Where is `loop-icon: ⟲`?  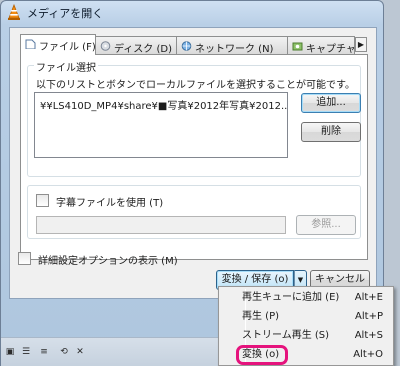
loop-icon: ⟲ is located at coordinates (64, 352).